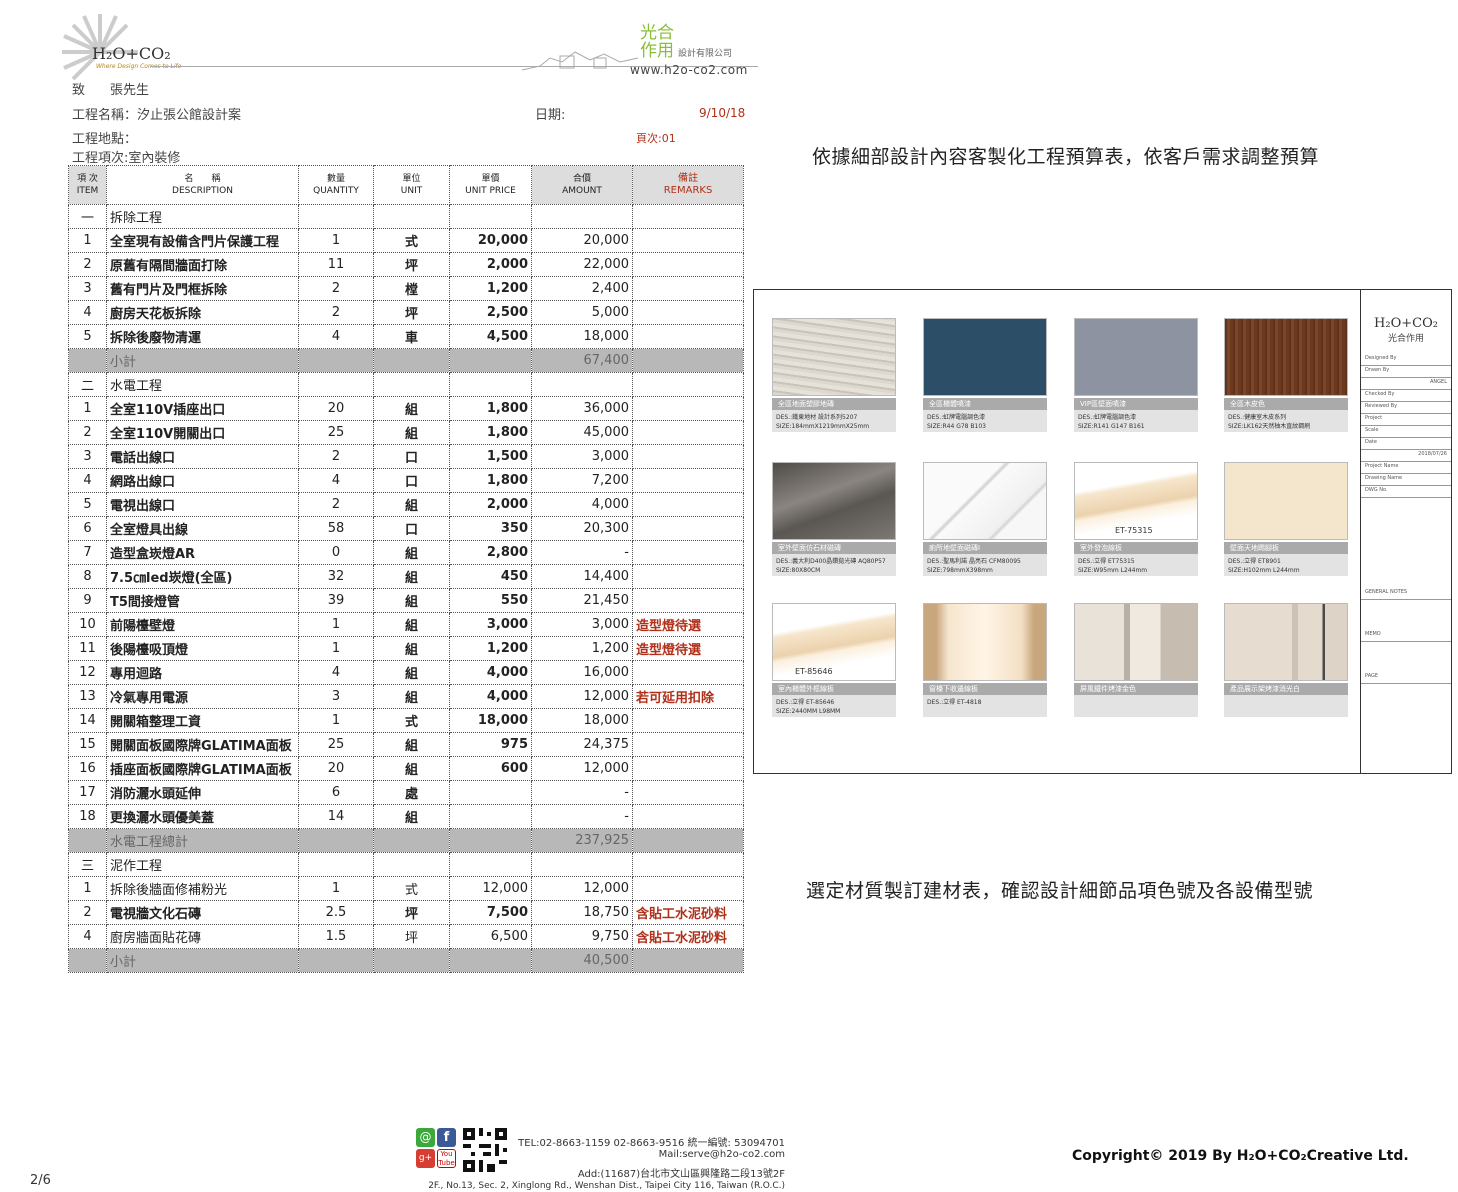  Describe the element at coordinates (336, 624) in the screenshot. I see `item-quantity: 1` at that location.